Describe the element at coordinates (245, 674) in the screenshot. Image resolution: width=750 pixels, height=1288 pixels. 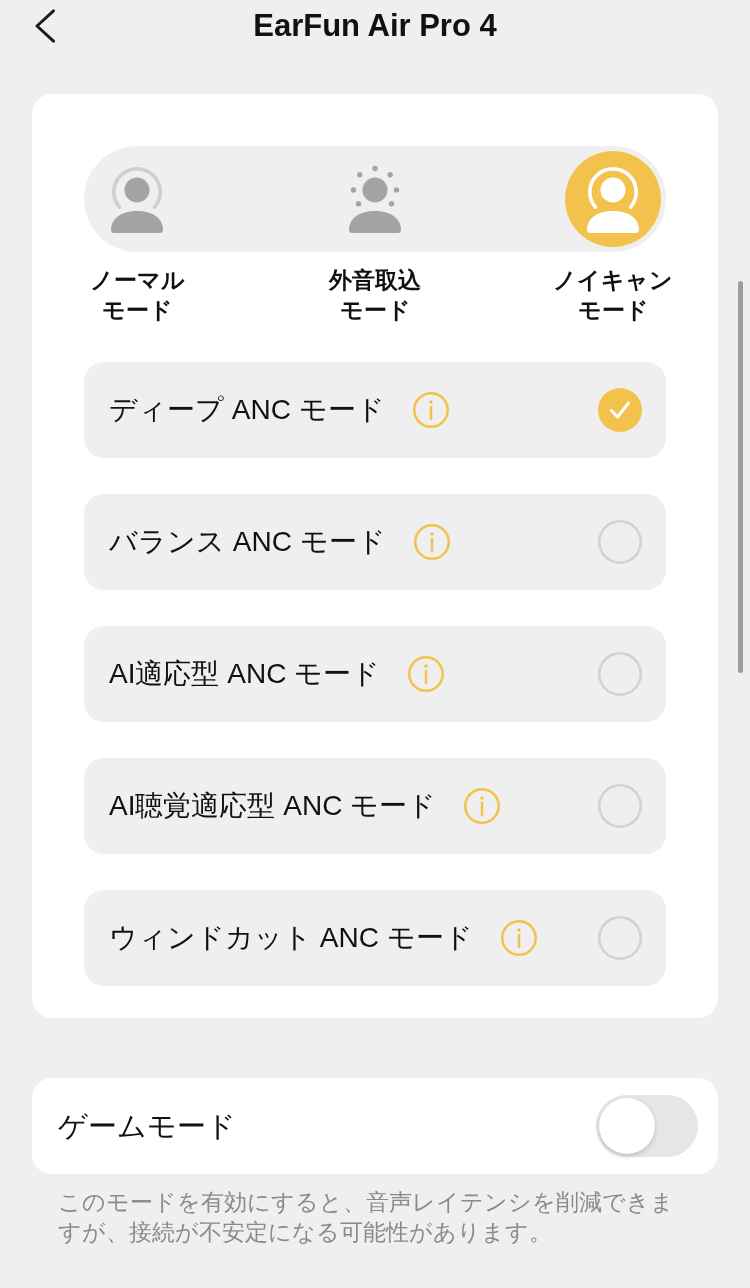
I see `option-label: AI適応型 ANC モード` at that location.